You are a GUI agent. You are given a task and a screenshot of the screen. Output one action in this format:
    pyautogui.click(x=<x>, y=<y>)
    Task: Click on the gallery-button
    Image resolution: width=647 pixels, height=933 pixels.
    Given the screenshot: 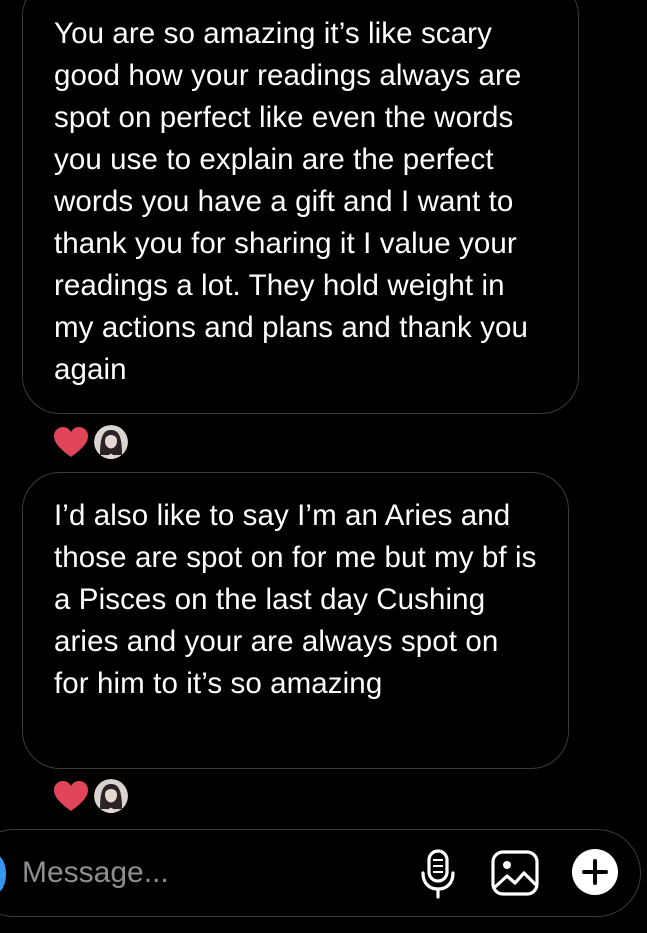 What is the action you would take?
    pyautogui.click(x=515, y=873)
    